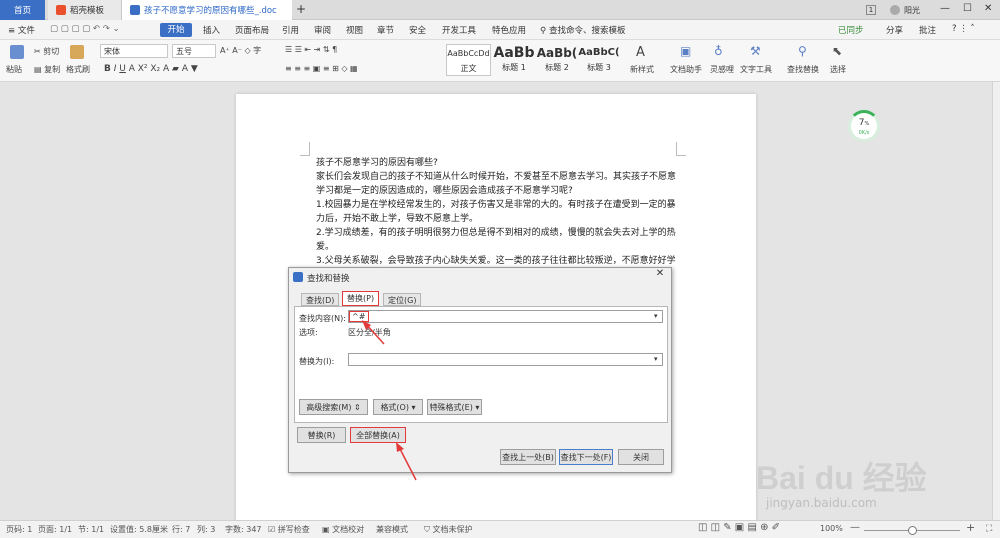 This screenshot has height=538, width=1000. What do you see at coordinates (55, 529) in the screenshot?
I see `status-pages: 页面: 1/1` at bounding box center [55, 529].